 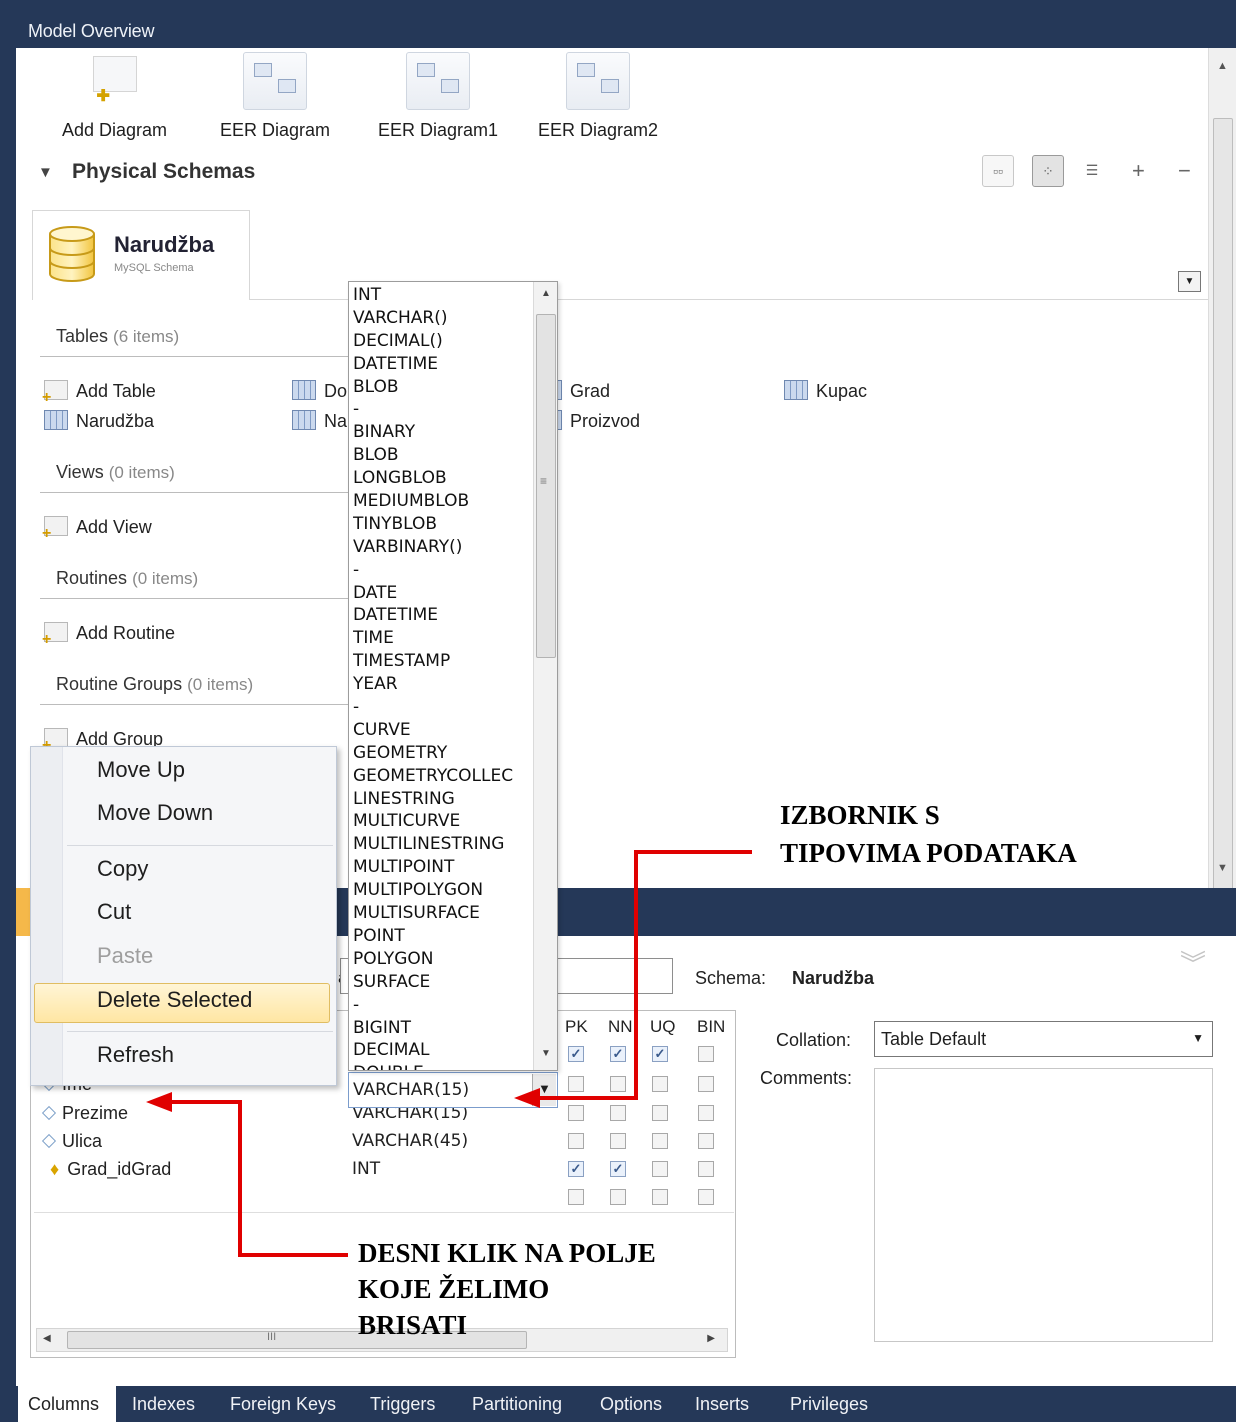 I want to click on column-name-grad-idgrad: ♦ Grad_idGrad, so click(x=110, y=1169).